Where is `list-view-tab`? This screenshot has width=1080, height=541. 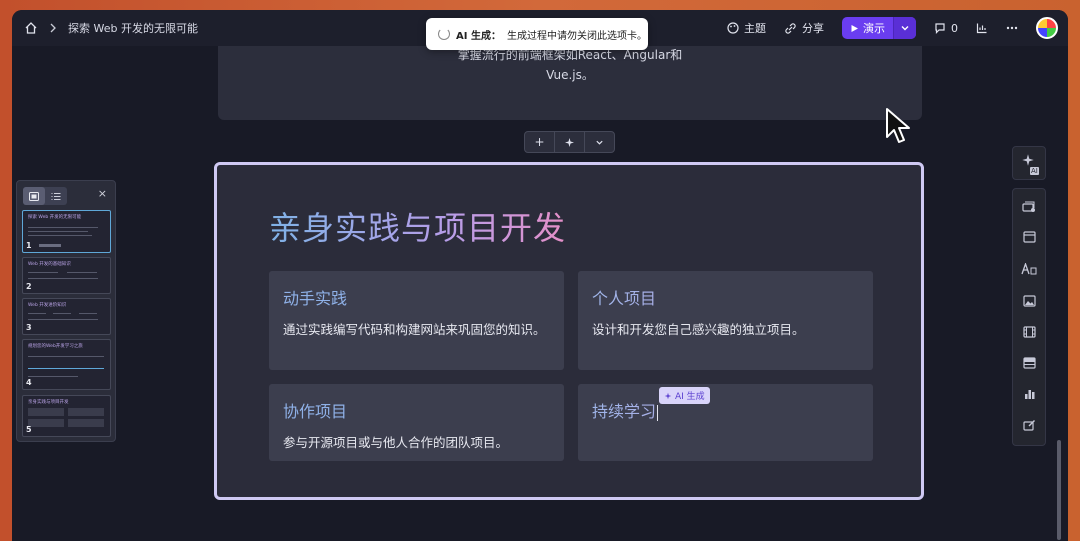 list-view-tab is located at coordinates (56, 196).